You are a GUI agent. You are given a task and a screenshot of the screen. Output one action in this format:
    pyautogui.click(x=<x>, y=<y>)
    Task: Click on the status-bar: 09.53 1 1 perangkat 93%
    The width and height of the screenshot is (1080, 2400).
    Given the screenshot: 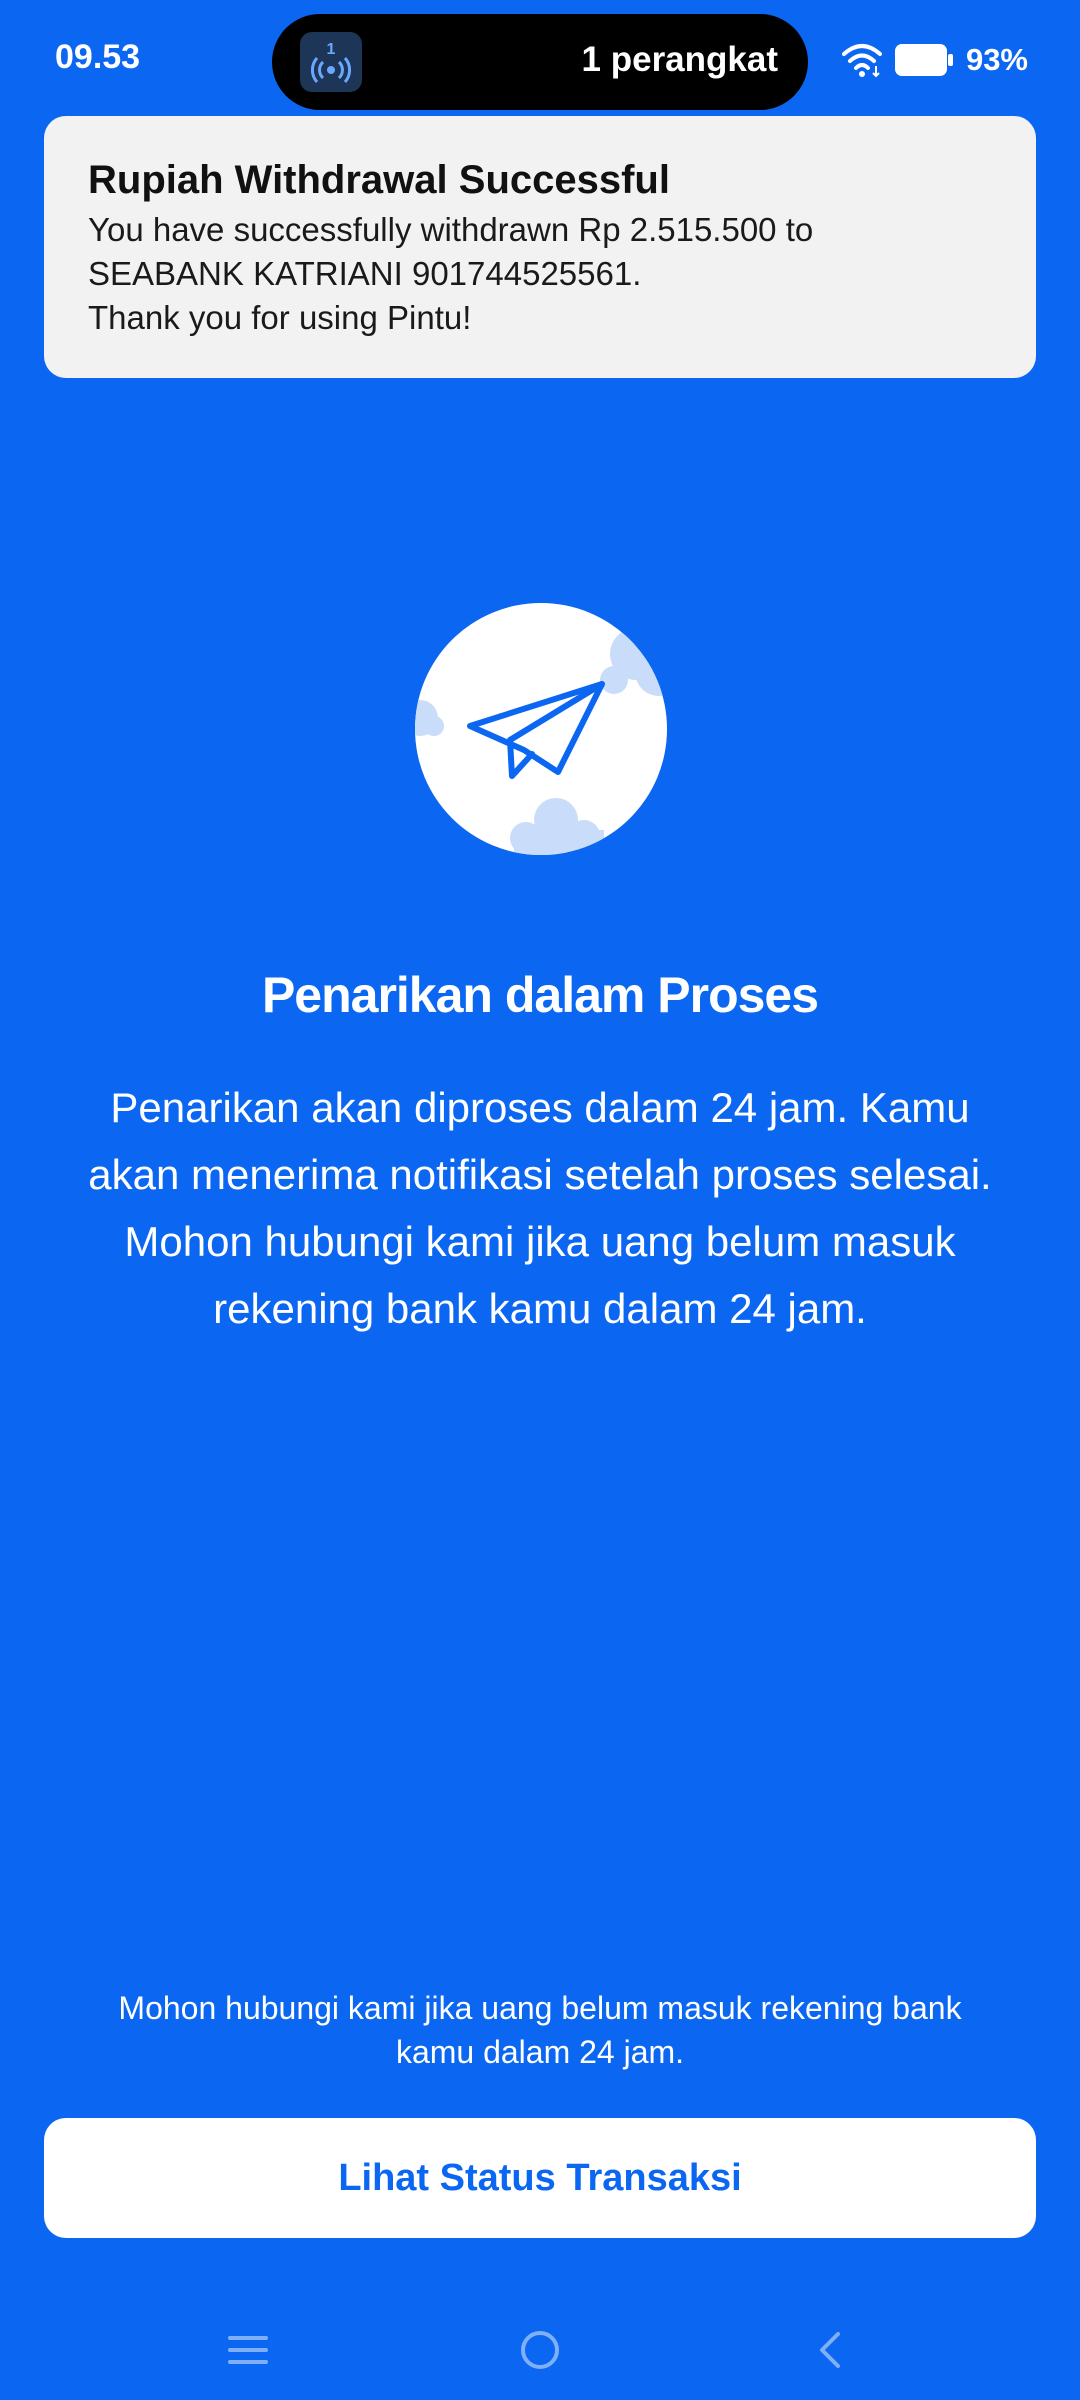 What is the action you would take?
    pyautogui.click(x=540, y=60)
    